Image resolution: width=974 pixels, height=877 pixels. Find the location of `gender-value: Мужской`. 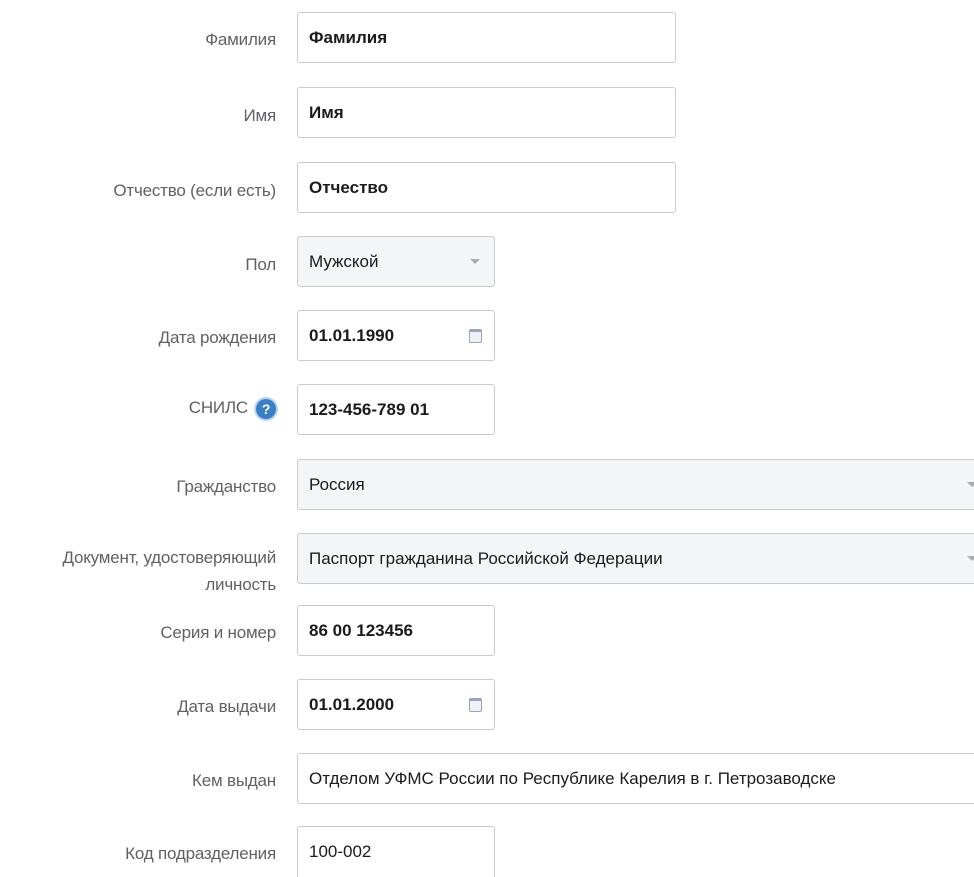

gender-value: Мужской is located at coordinates (344, 261).